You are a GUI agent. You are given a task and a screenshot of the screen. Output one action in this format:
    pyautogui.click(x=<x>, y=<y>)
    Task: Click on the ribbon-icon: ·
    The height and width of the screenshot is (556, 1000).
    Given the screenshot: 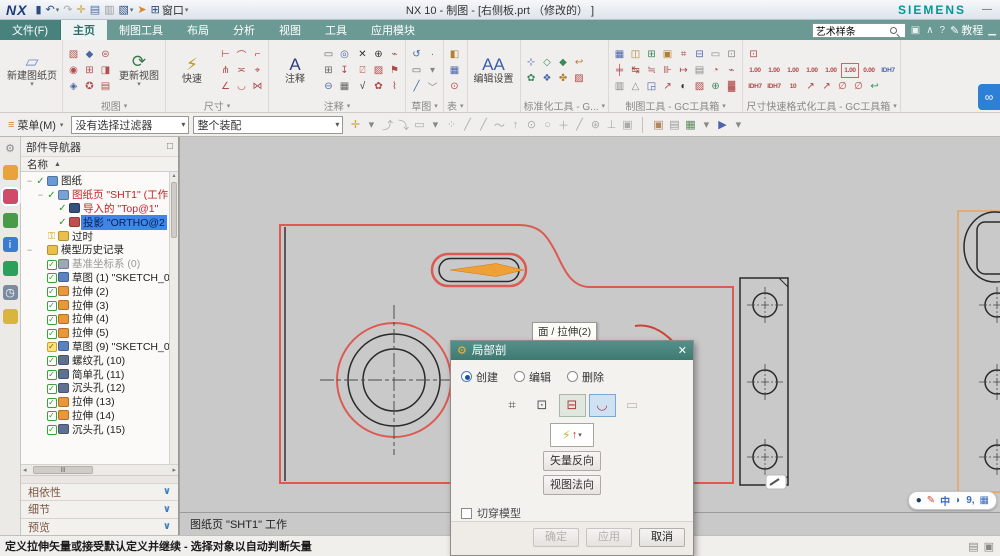 What is the action you would take?
    pyautogui.click(x=432, y=54)
    